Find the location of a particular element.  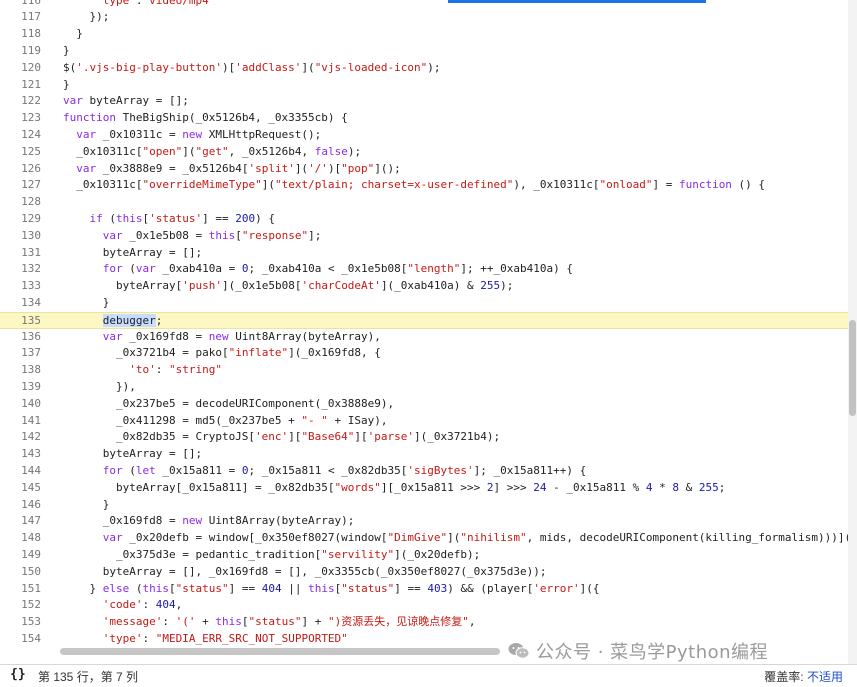

line-number: 123 is located at coordinates (20, 118).